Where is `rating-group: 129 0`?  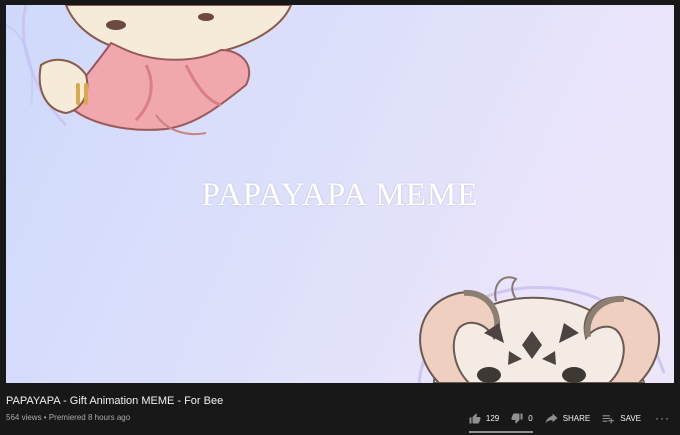 rating-group: 129 0 is located at coordinates (501, 421).